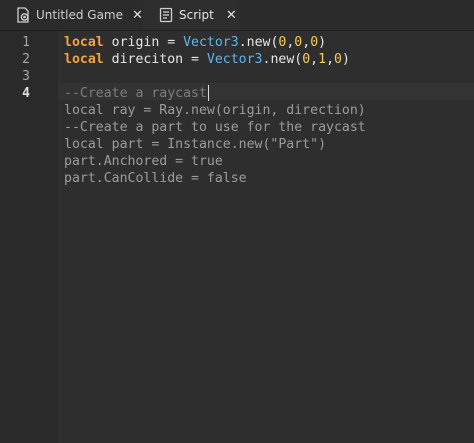 The image size is (474, 443). What do you see at coordinates (155, 59) in the screenshot?
I see `identifier: direciton =` at bounding box center [155, 59].